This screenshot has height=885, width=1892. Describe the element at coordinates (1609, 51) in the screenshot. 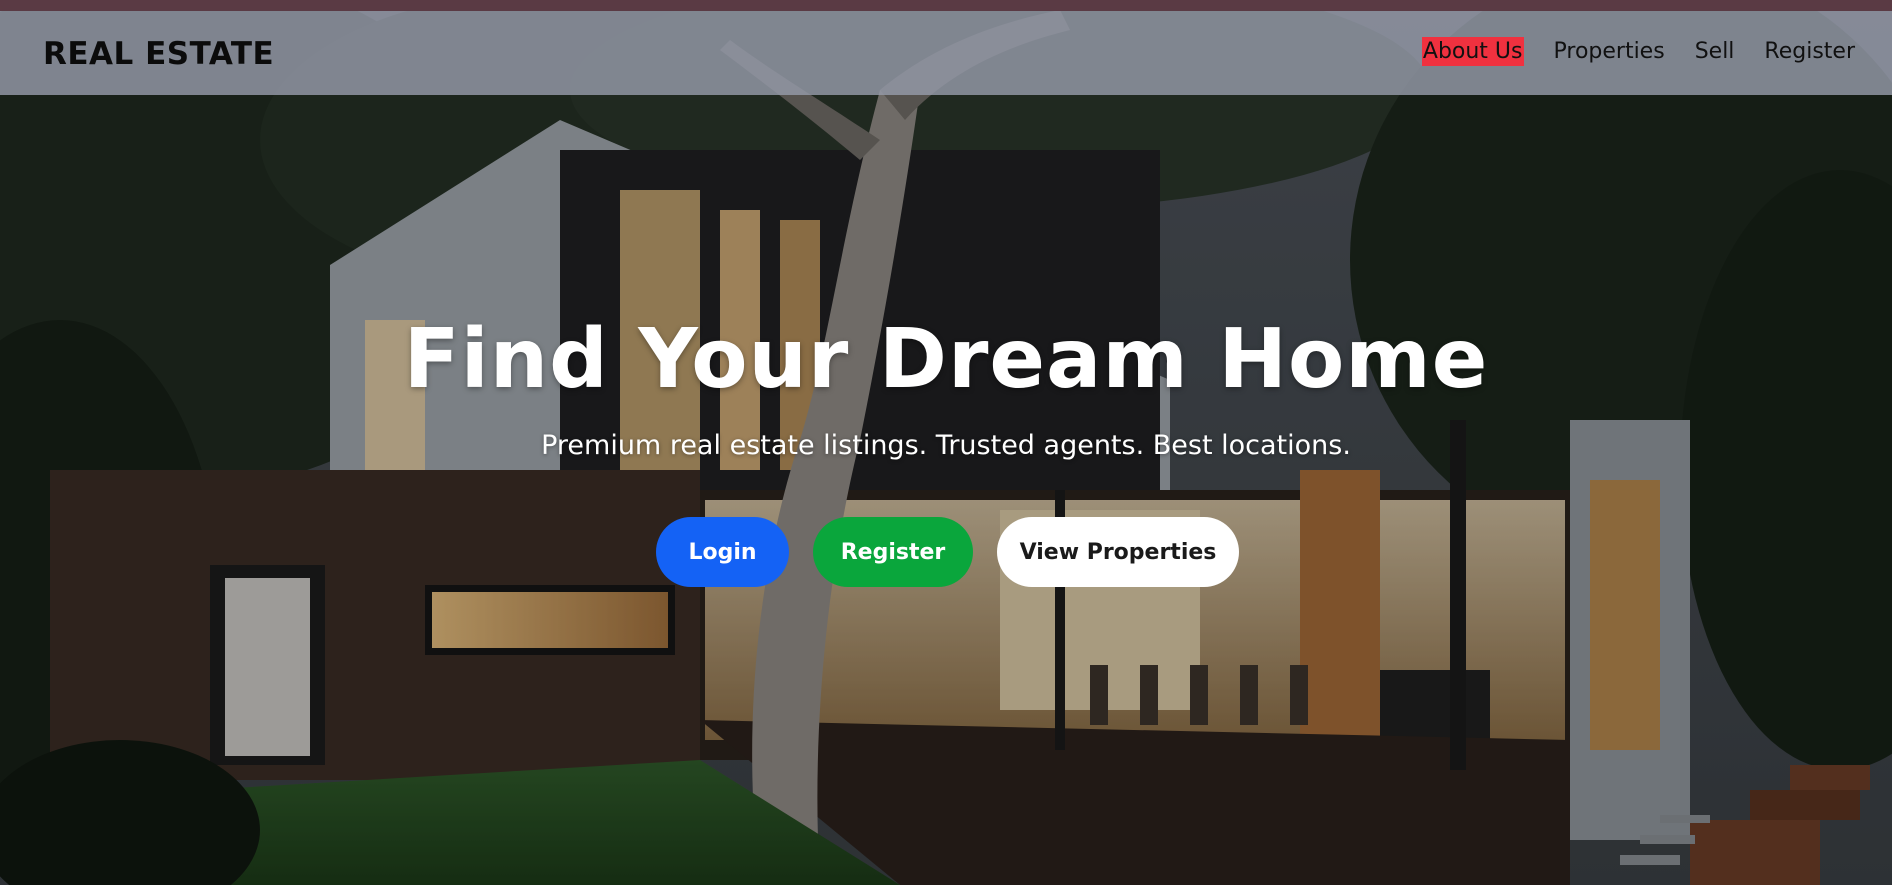

I see `nav-link-properties: Properties` at that location.